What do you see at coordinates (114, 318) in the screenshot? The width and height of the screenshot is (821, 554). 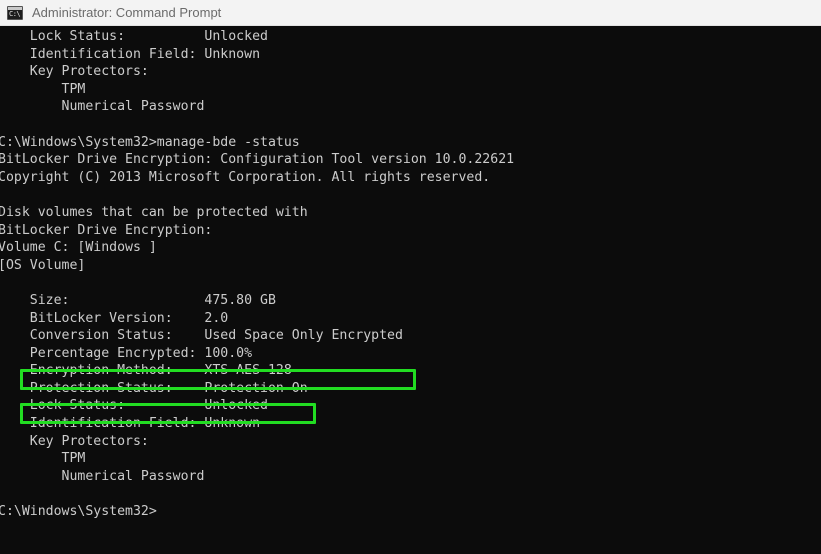 I see `console-line: BitLocker Version: 2.0` at bounding box center [114, 318].